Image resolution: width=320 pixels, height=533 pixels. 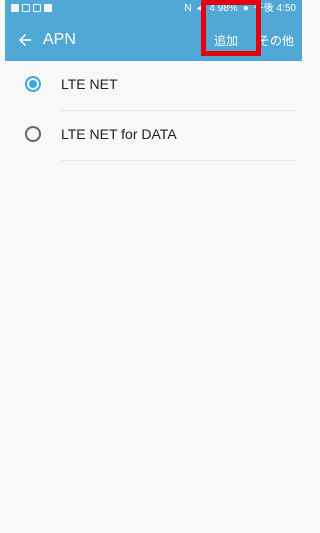 I want to click on apn-item-lte-net: LTE NET, so click(x=153, y=86).